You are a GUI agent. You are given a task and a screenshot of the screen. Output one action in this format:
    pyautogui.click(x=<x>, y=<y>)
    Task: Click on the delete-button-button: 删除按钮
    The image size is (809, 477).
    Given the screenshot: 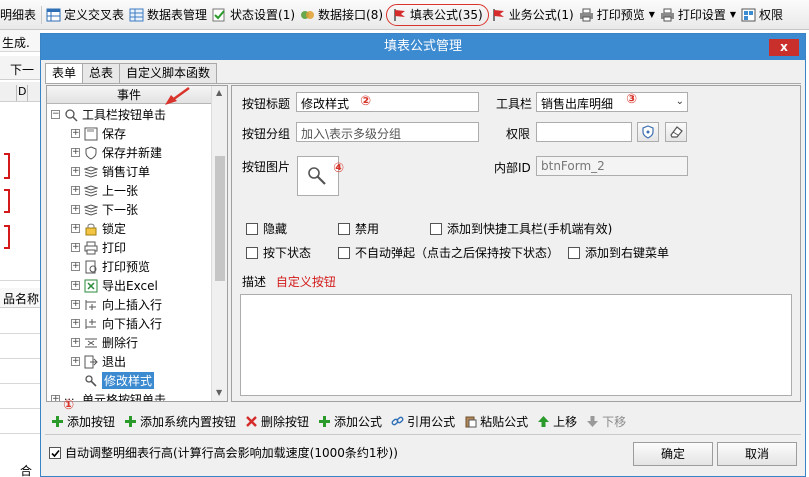 What is the action you would take?
    pyautogui.click(x=277, y=421)
    